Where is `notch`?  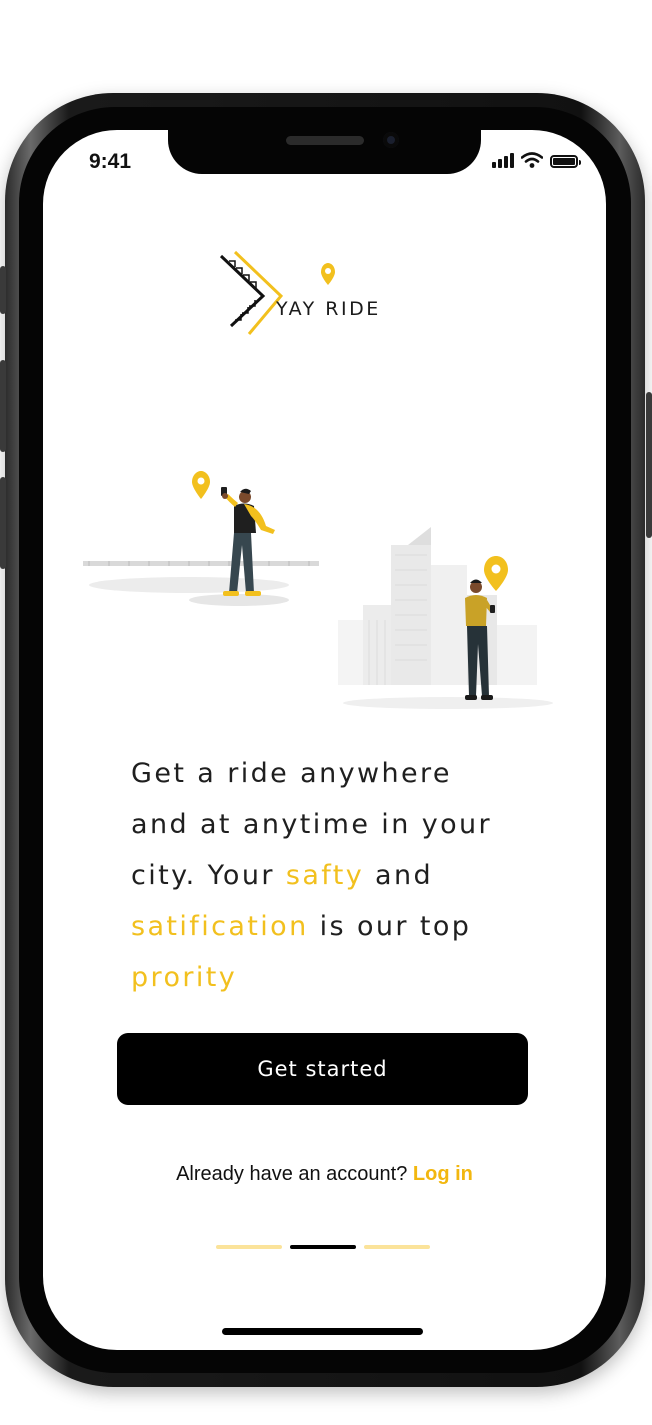 notch is located at coordinates (324, 152).